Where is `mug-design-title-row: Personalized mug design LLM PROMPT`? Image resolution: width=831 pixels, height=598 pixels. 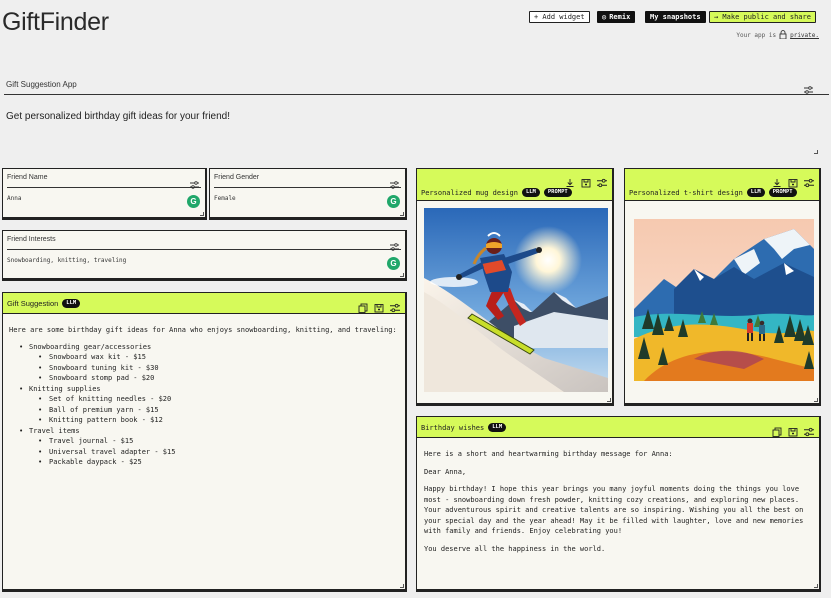 mug-design-title-row: Personalized mug design LLM PROMPT is located at coordinates (496, 192).